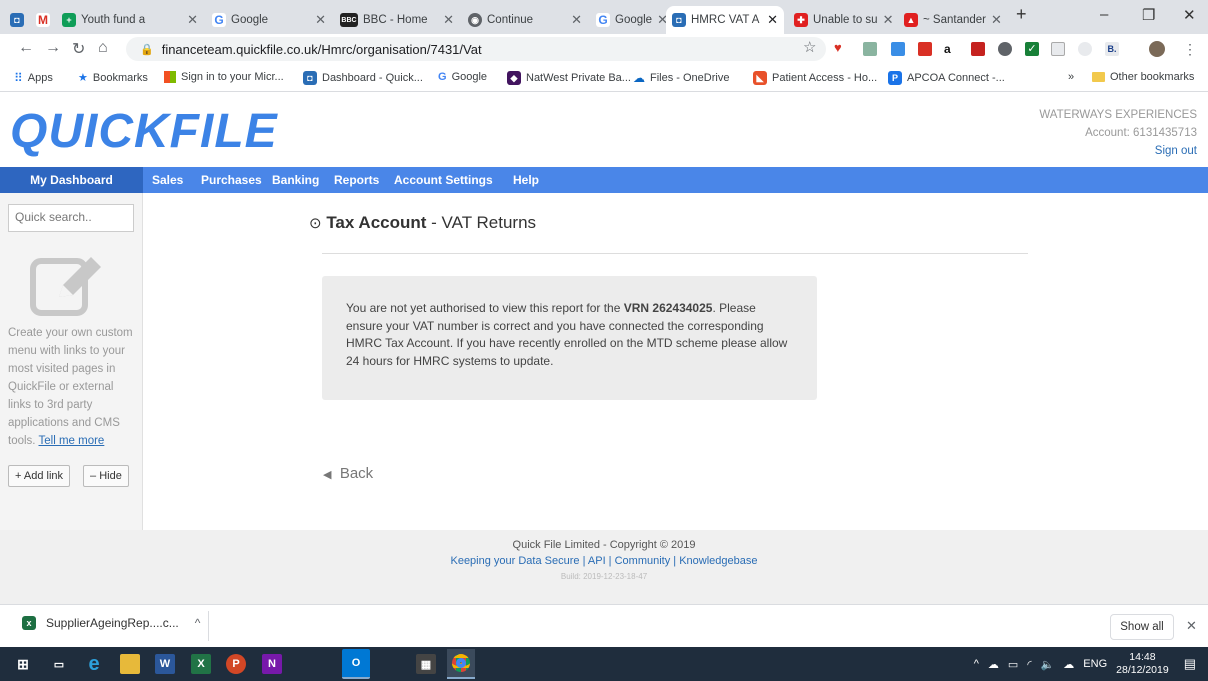 Image resolution: width=1208 pixels, height=681 pixels. I want to click on nav-help: Help, so click(526, 180).